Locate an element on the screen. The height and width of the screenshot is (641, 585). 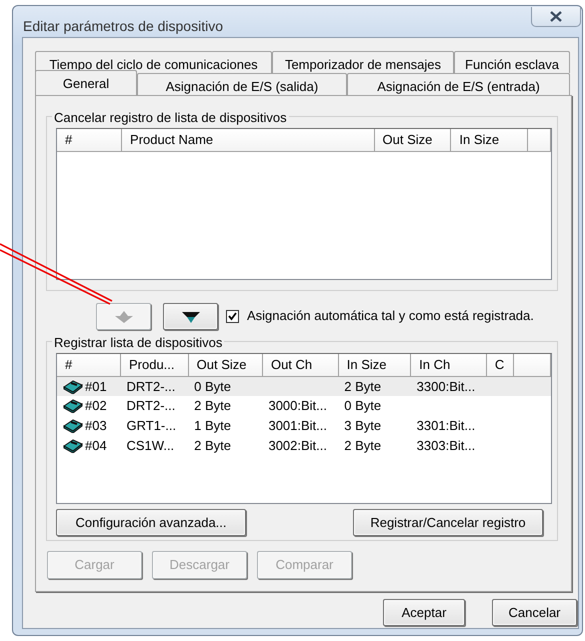
close-button is located at coordinates (556, 17).